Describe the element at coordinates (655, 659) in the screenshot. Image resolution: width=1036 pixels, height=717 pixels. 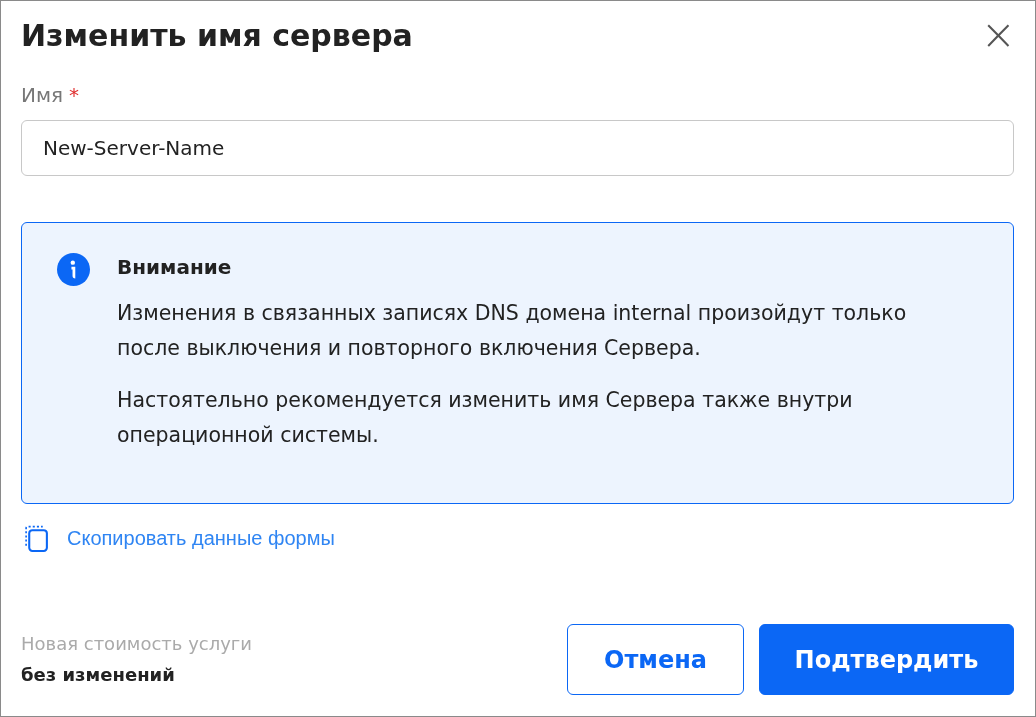
I see `cancel-button: Отмена` at that location.